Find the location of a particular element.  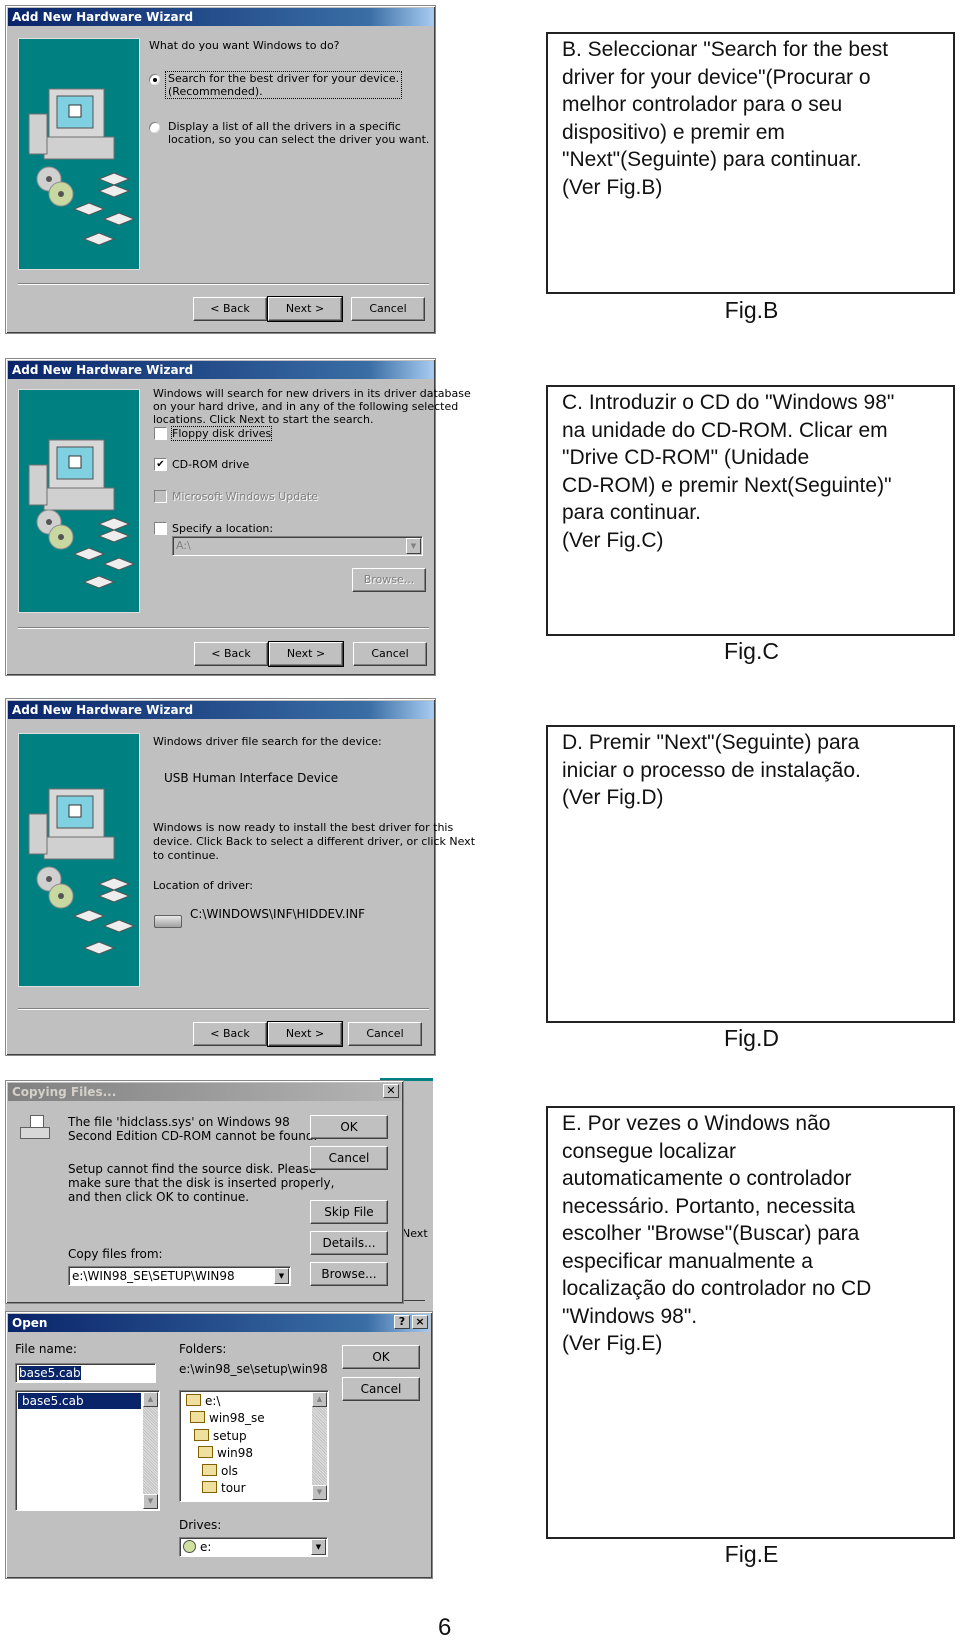

prompt-text: What do you want Windows to do? is located at coordinates (244, 45).